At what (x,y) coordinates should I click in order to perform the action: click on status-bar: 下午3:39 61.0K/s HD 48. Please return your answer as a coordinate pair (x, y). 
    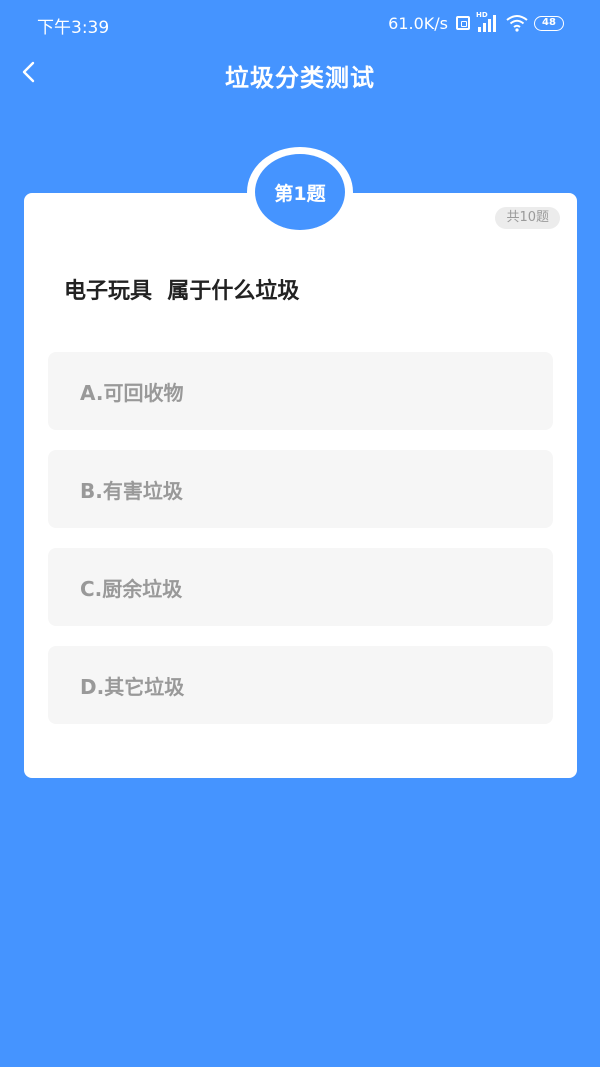
    Looking at the image, I should click on (300, 23).